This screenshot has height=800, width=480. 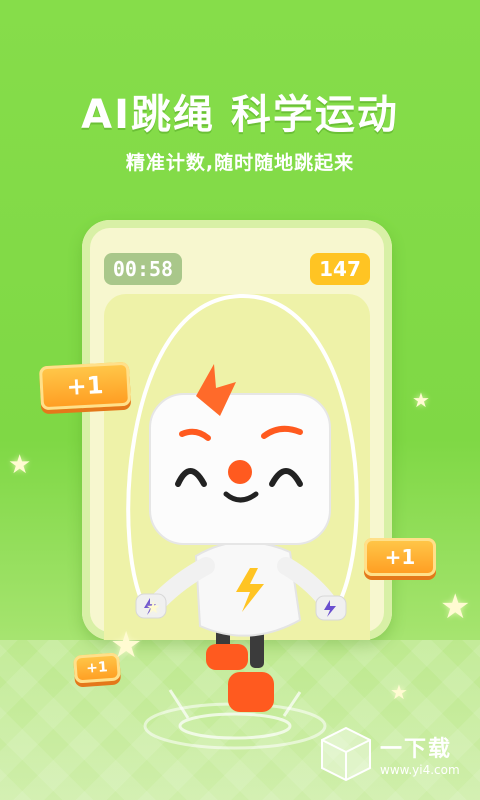 I want to click on left-shoe, so click(x=227, y=657).